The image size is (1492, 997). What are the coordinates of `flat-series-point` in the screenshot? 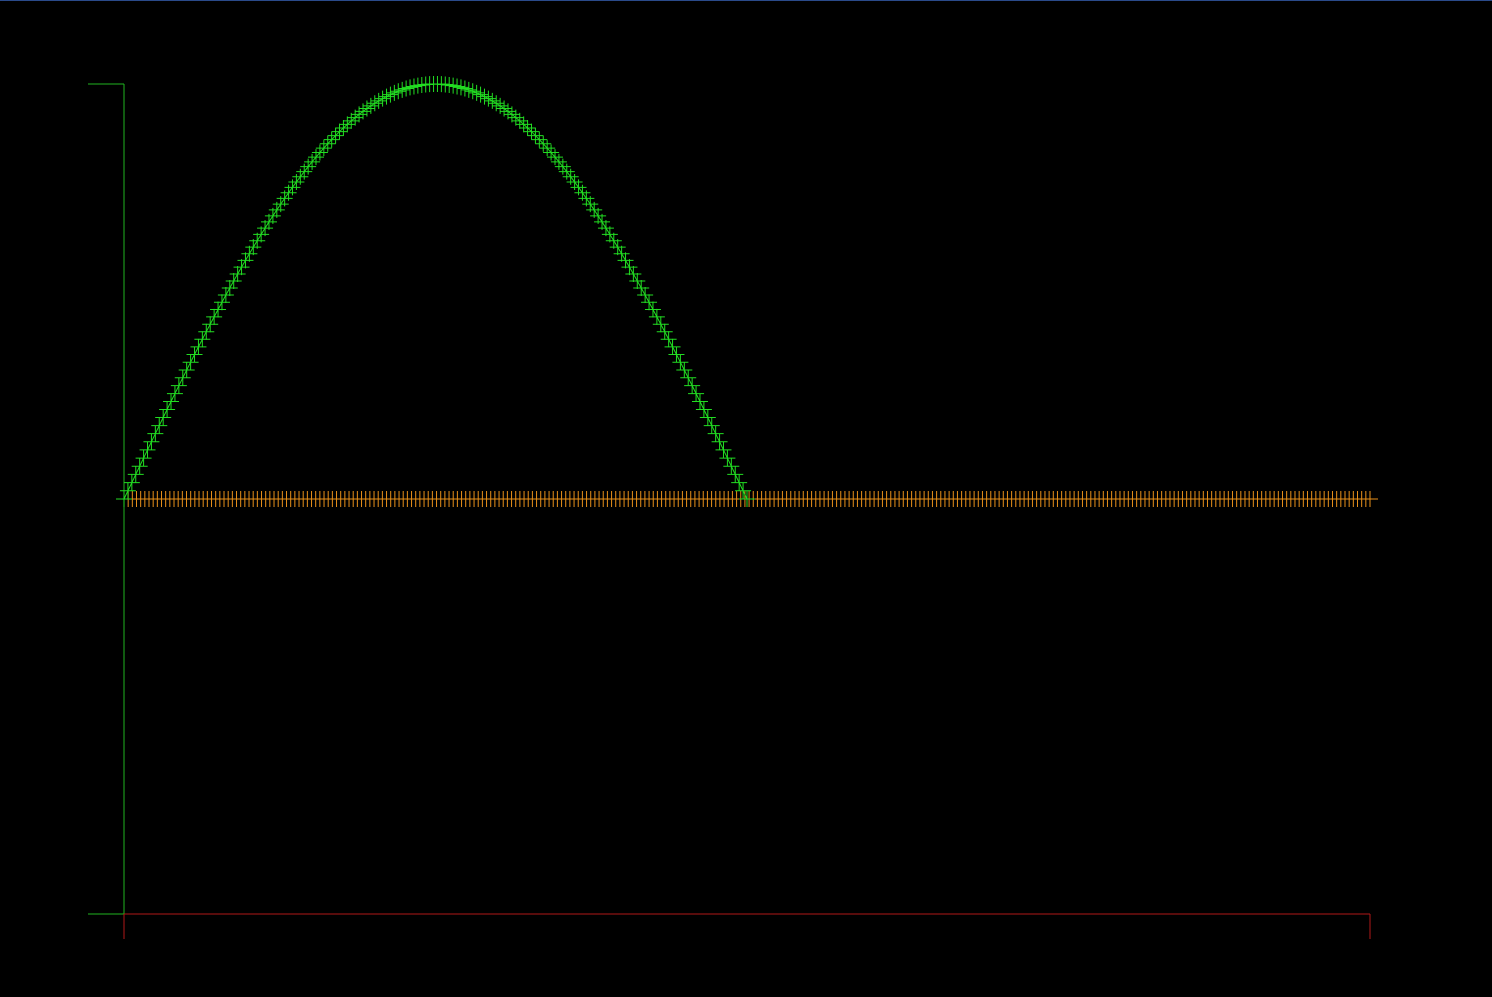 It's located at (1370, 499).